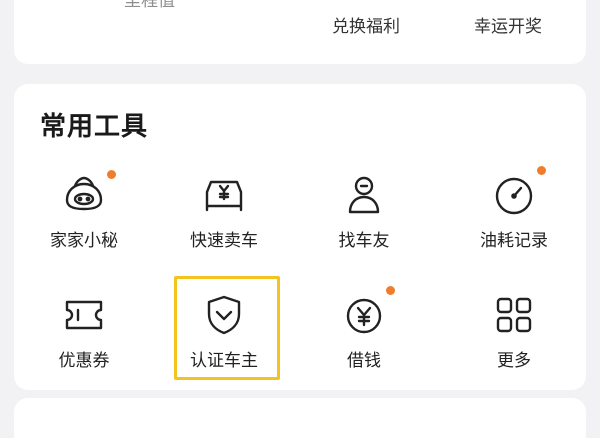  What do you see at coordinates (84, 315) in the screenshot?
I see `coupon-icon` at bounding box center [84, 315].